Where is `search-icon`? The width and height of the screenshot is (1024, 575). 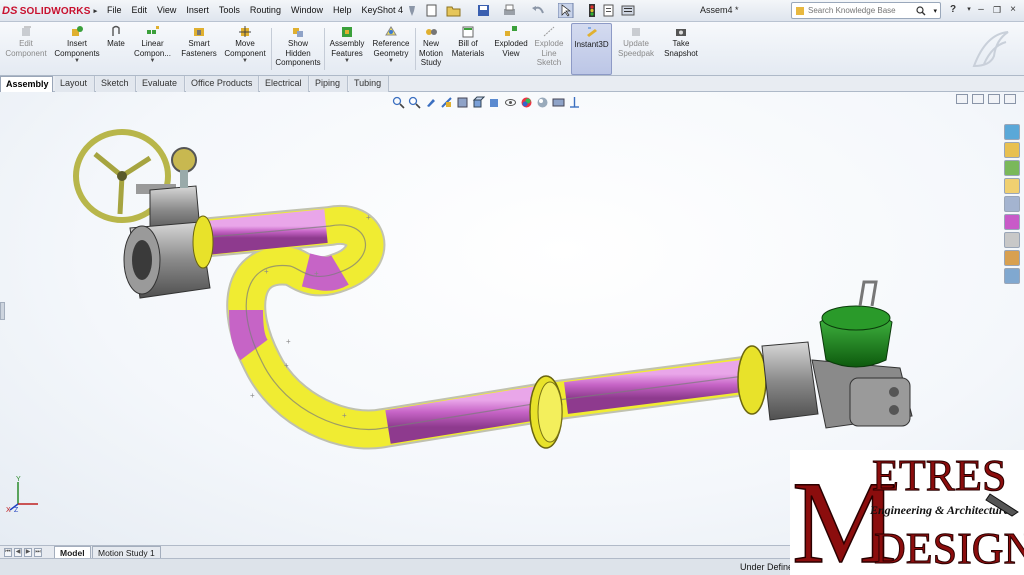
search-icon is located at coordinates (921, 11).